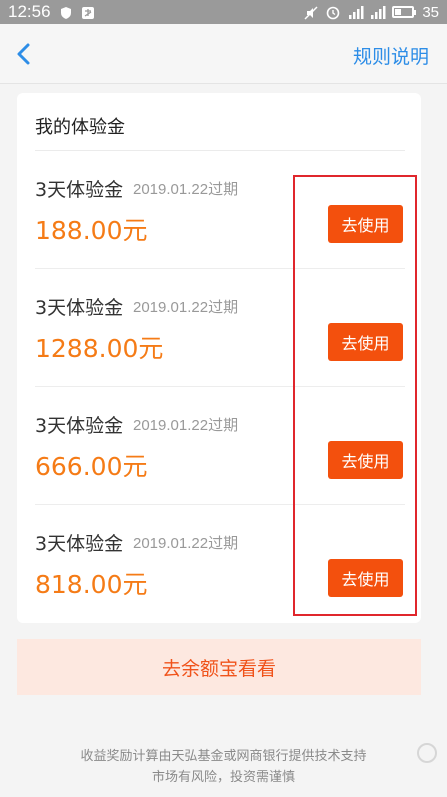 The width and height of the screenshot is (447, 797). Describe the element at coordinates (223, 12) in the screenshot. I see `status-bar: 12:56 35` at that location.